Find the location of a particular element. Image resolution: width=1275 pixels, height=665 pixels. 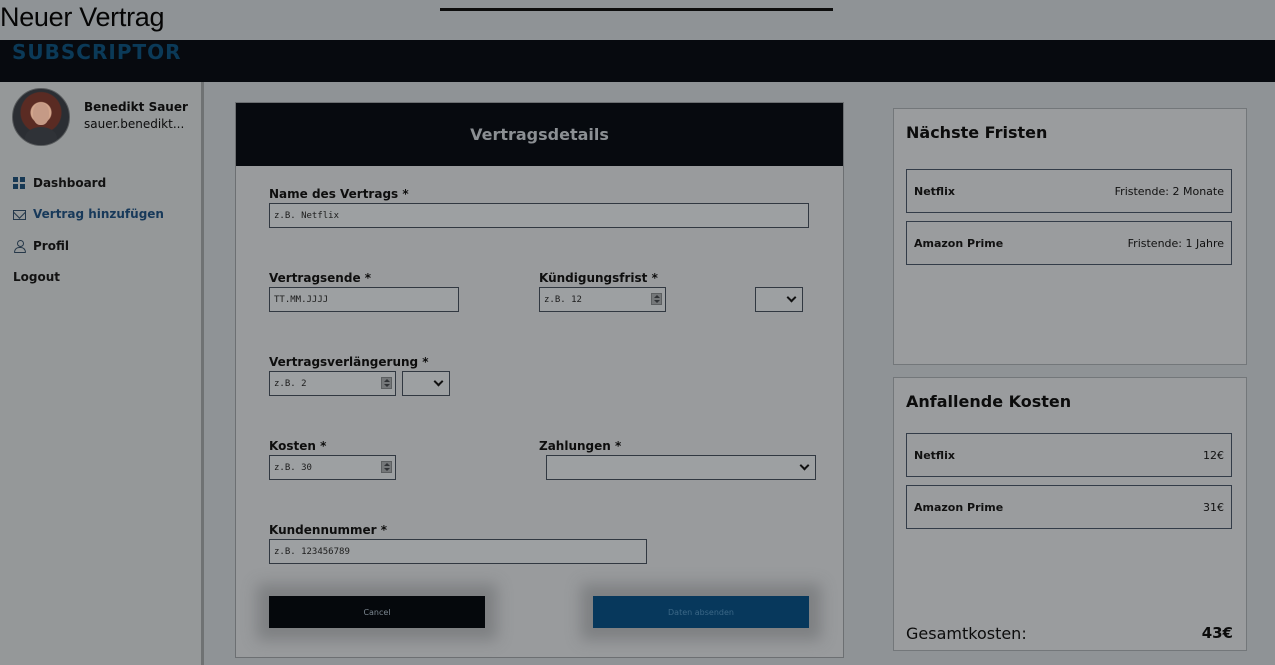

sidebar-item-profile: Profil is located at coordinates (41, 246).